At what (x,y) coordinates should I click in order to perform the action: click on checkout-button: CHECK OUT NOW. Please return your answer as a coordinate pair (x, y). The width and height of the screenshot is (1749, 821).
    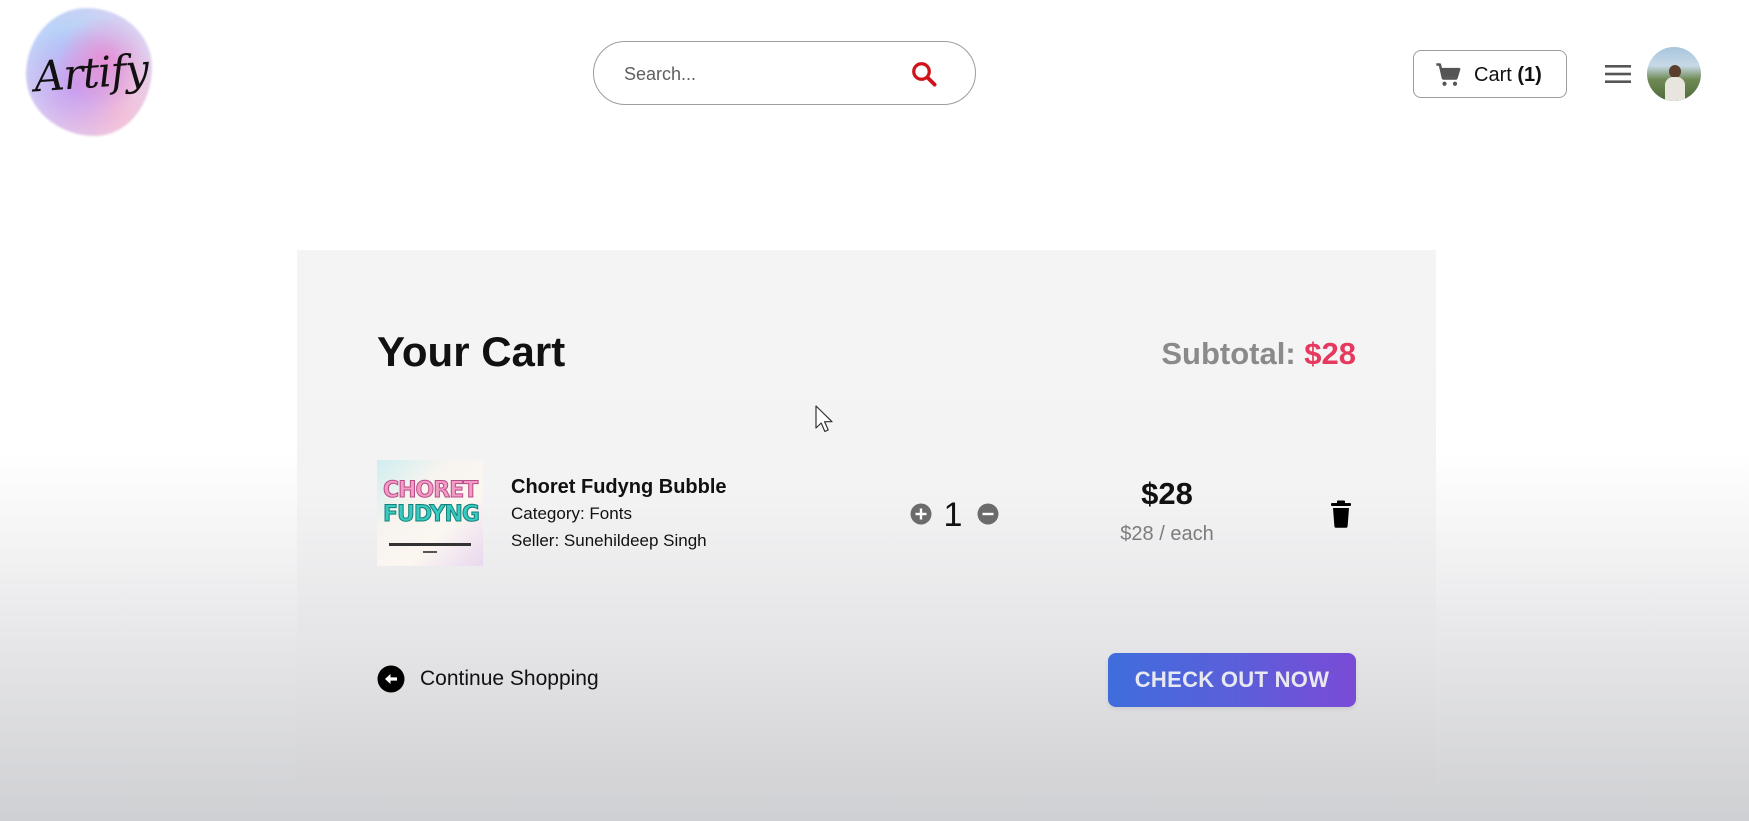
    Looking at the image, I should click on (1232, 680).